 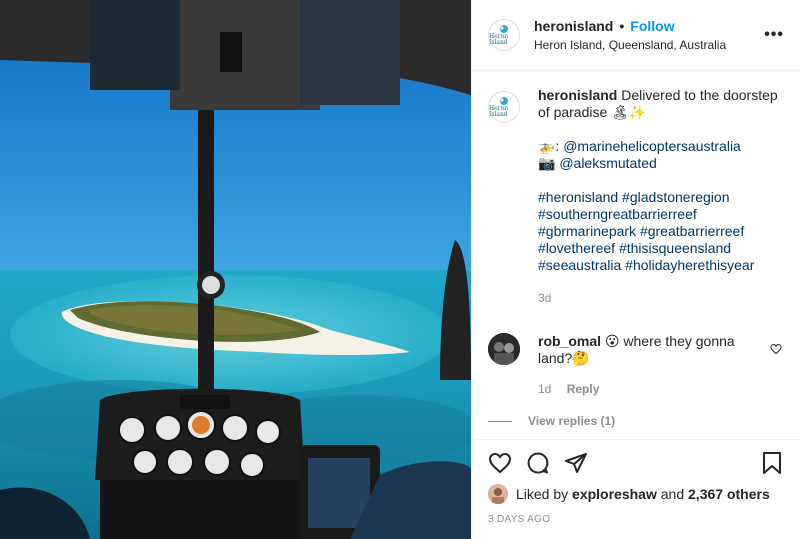 What do you see at coordinates (542, 494) in the screenshot?
I see `liked-by-prefix: Liked by` at bounding box center [542, 494].